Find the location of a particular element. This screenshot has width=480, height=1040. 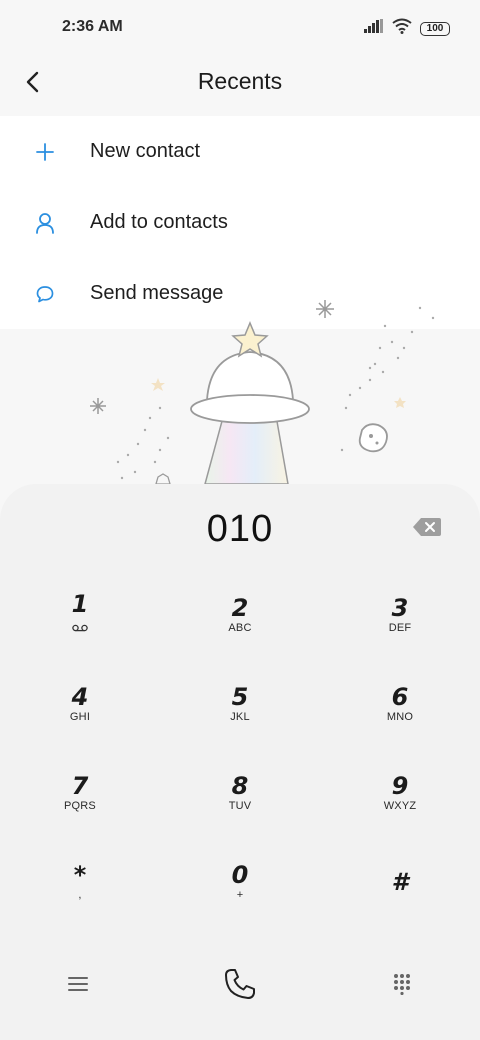

dialpad-grid-icon is located at coordinates (402, 986).